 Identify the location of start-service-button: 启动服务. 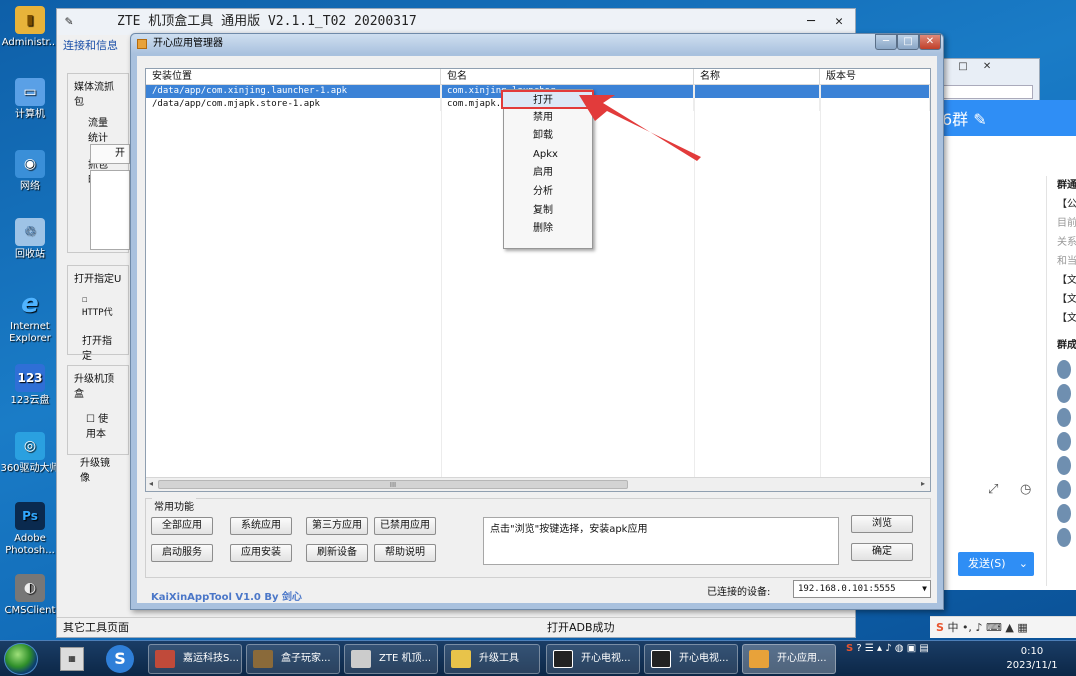
(182, 553).